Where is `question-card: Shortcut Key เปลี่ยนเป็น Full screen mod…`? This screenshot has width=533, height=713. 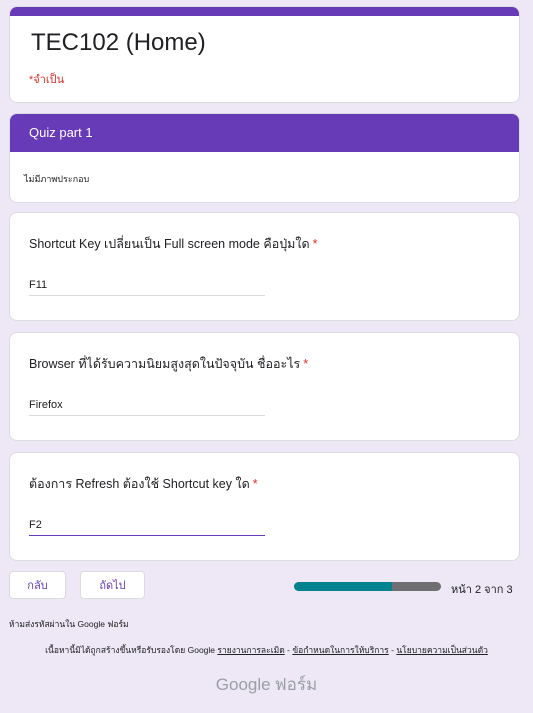 question-card: Shortcut Key เปลี่ยนเป็น Full screen mod… is located at coordinates (264, 266).